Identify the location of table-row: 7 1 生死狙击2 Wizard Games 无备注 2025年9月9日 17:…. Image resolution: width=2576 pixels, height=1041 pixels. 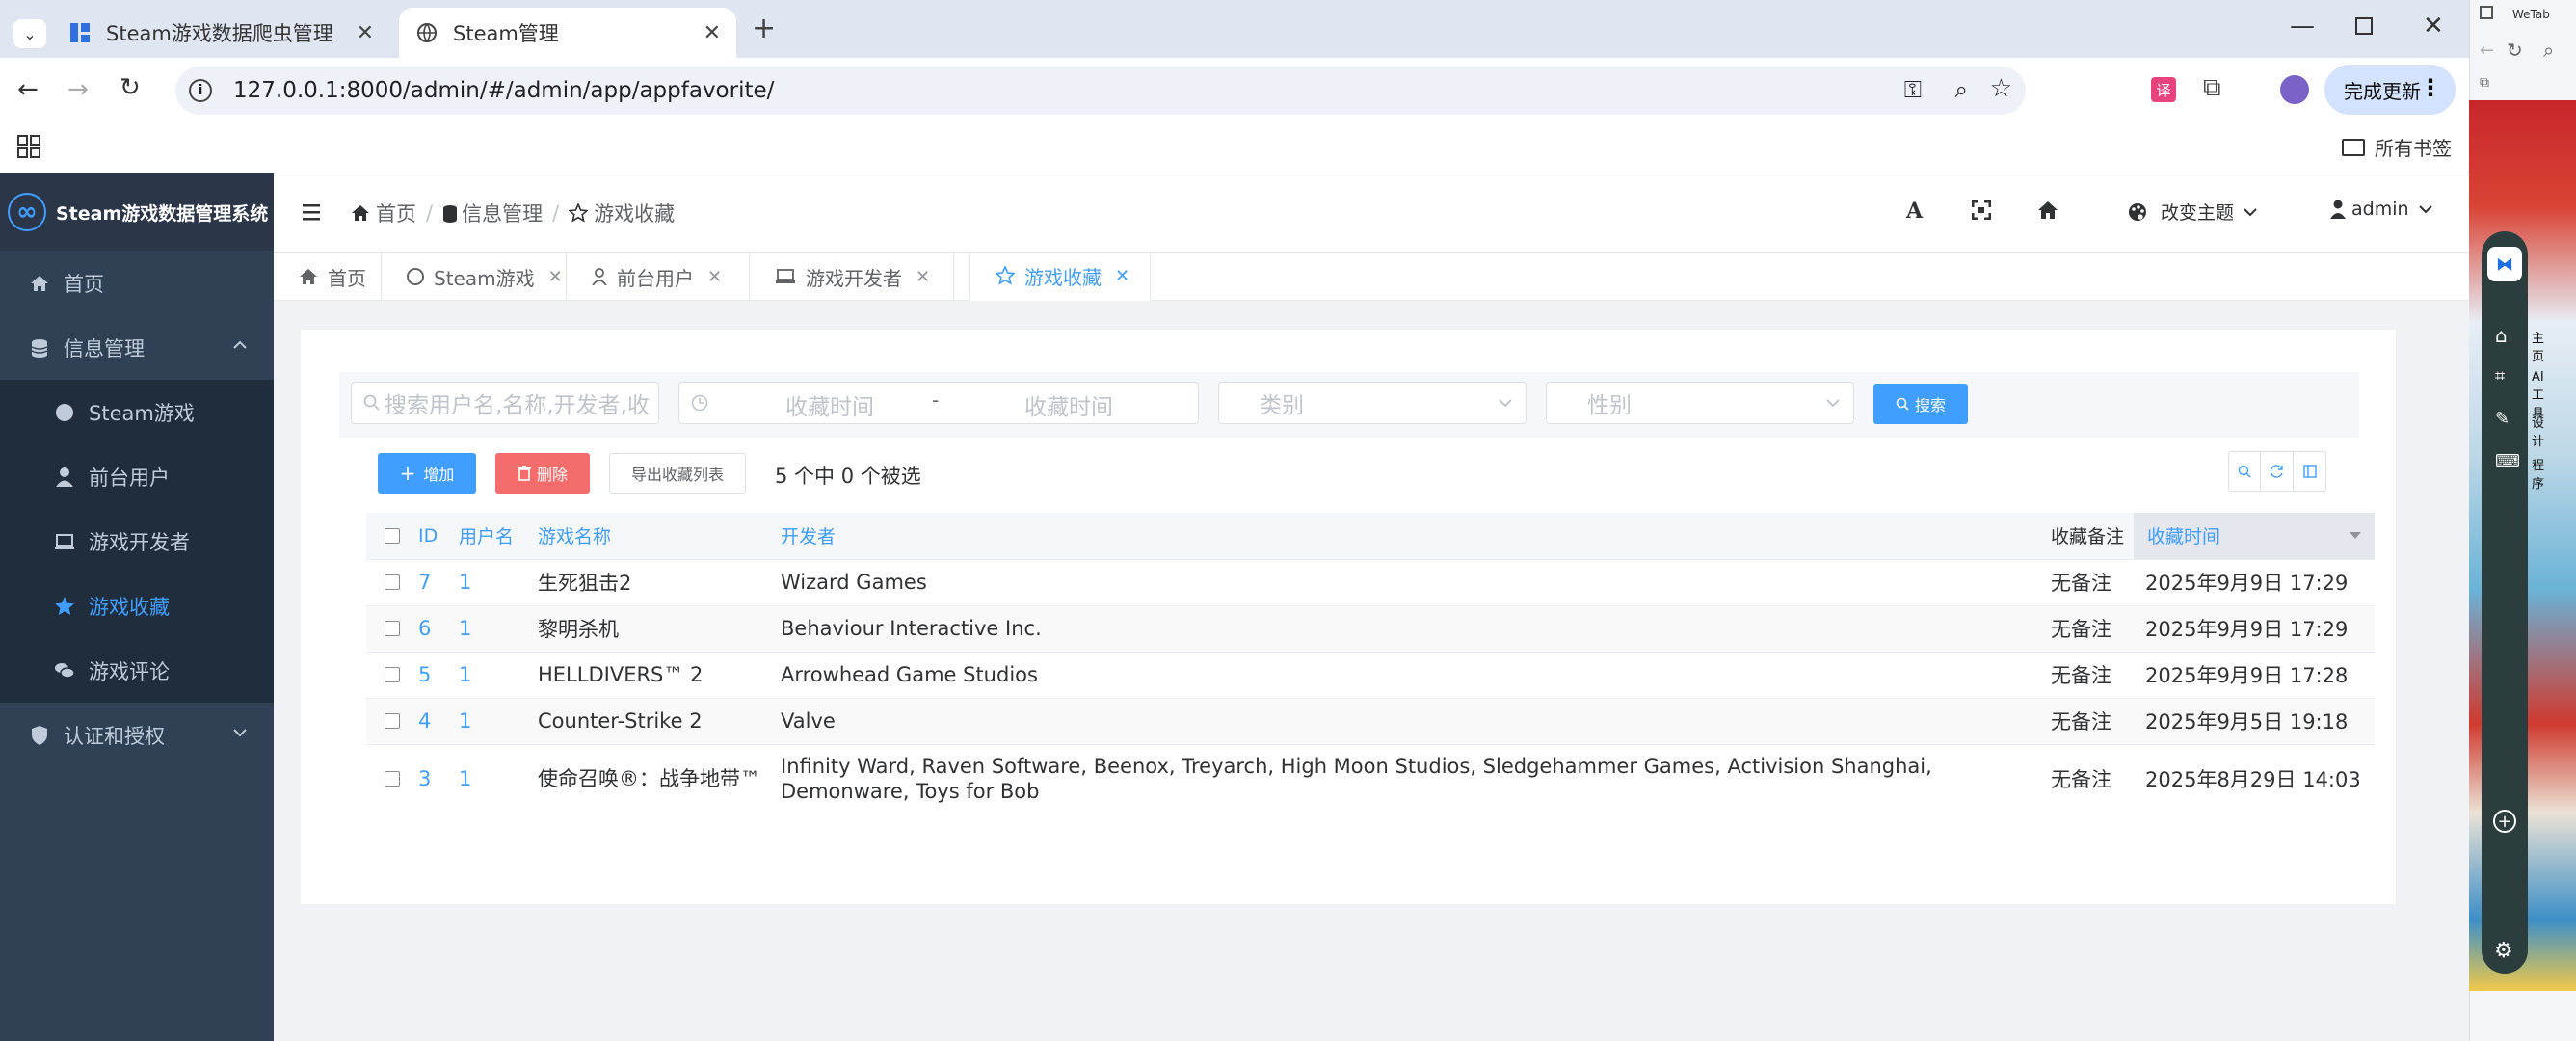
(1370, 581).